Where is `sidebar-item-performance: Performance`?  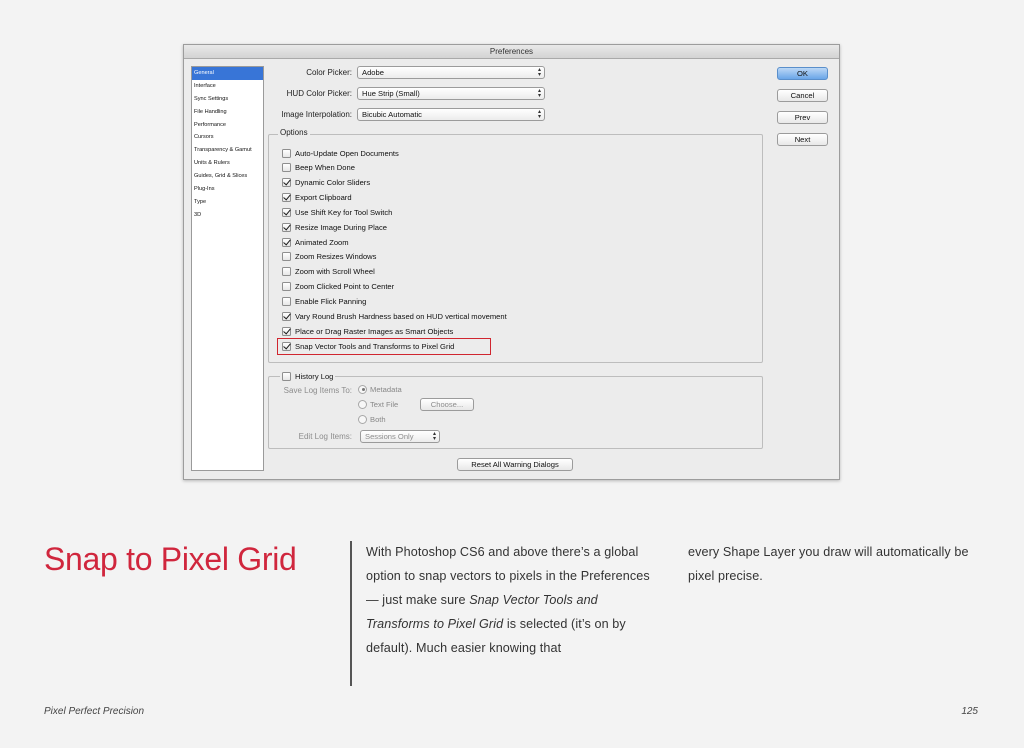 sidebar-item-performance: Performance is located at coordinates (227, 125).